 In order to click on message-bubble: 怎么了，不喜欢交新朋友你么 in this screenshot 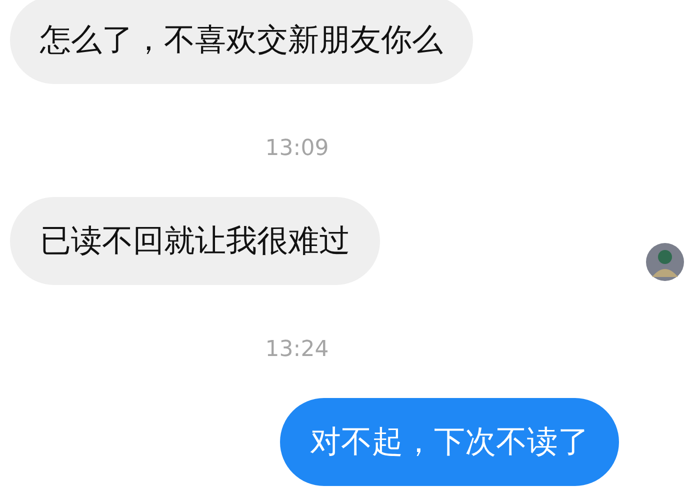, I will do `click(241, 42)`.